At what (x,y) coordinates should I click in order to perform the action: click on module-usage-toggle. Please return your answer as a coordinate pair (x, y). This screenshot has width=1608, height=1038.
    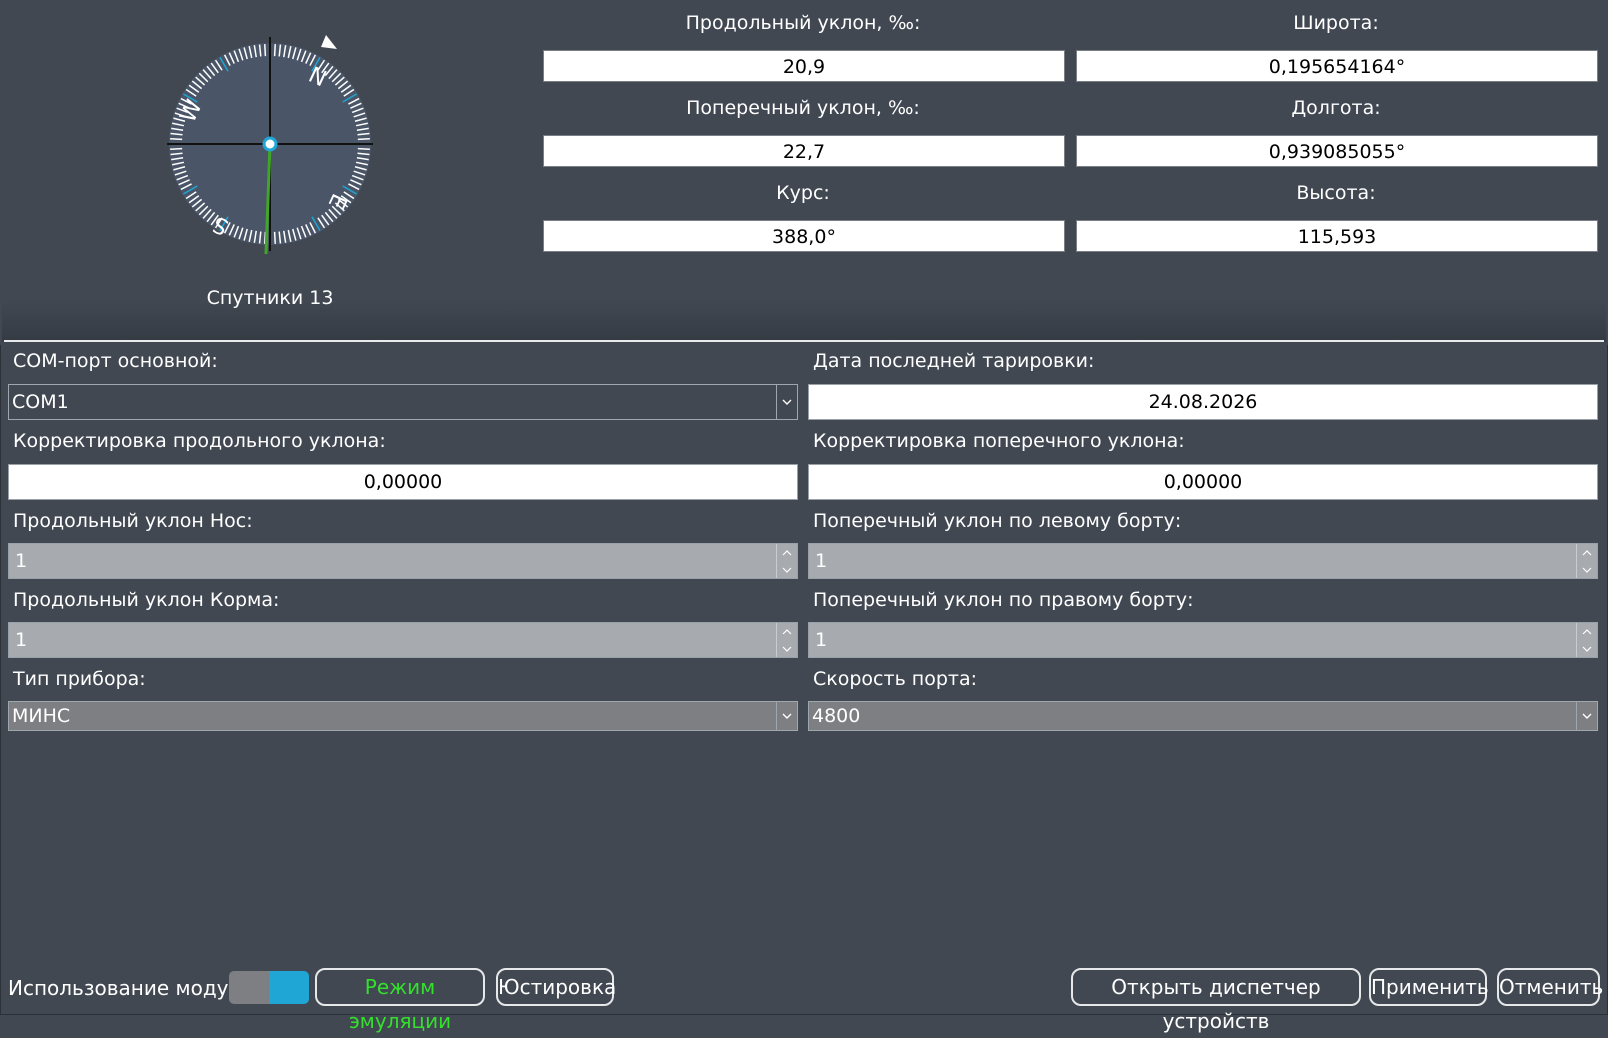
    Looking at the image, I should click on (269, 987).